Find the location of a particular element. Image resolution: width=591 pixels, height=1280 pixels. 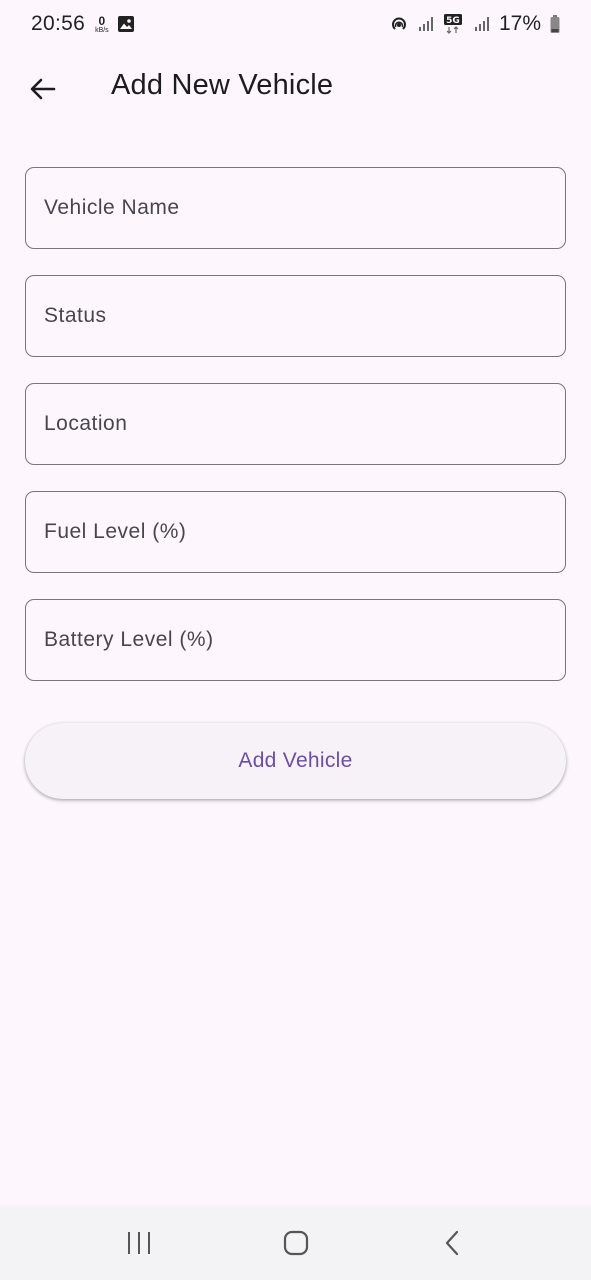

recents-button is located at coordinates (139, 1243).